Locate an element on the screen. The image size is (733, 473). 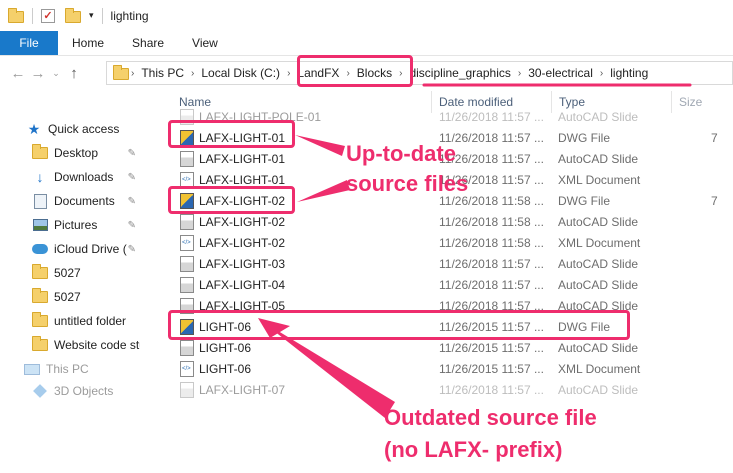
star-icon: ★ is located at coordinates (34, 128).